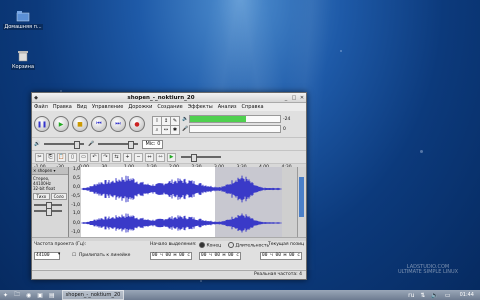 Image resolution: width=480 pixels, height=300 pixels. I want to click on scale-label: 0,0, so click(76, 223).